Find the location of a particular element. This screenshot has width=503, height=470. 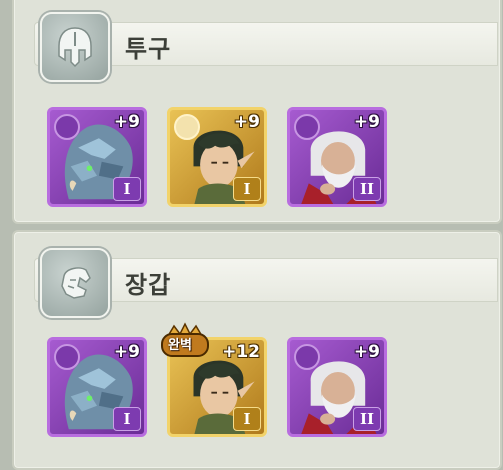

perfect-badge: 완벽 is located at coordinates (185, 344).